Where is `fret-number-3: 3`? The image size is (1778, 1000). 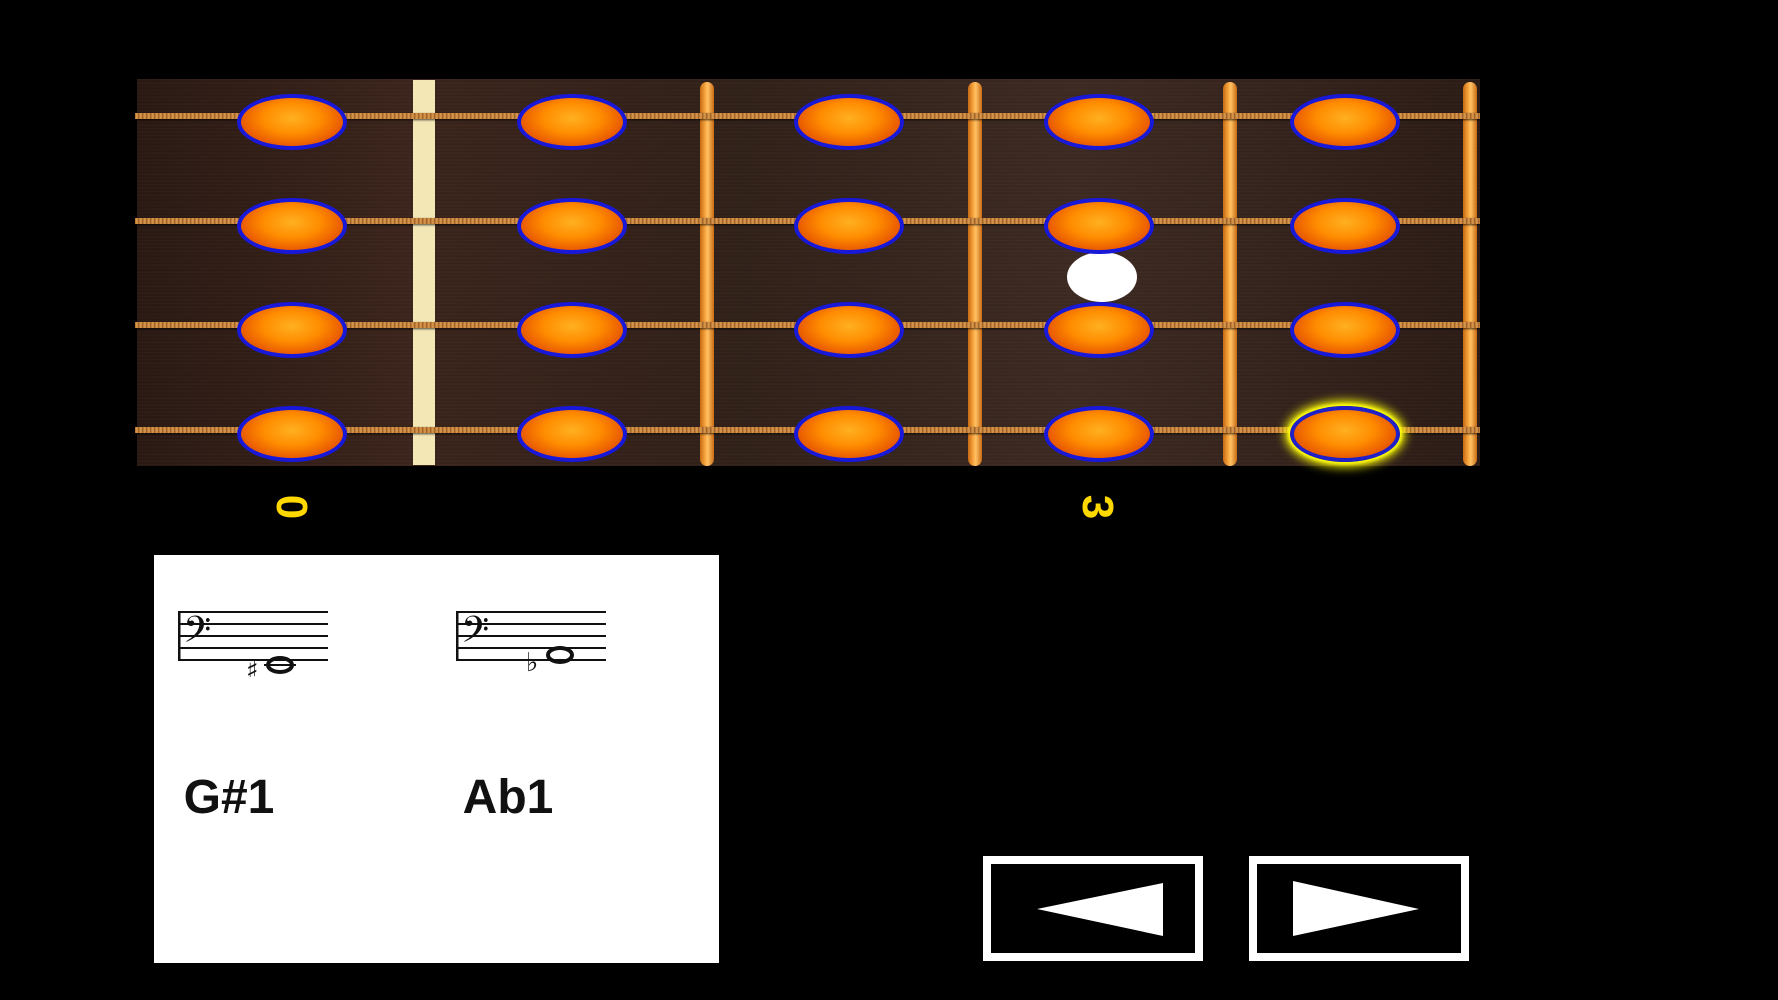
fret-number-3: 3 is located at coordinates (1097, 507).